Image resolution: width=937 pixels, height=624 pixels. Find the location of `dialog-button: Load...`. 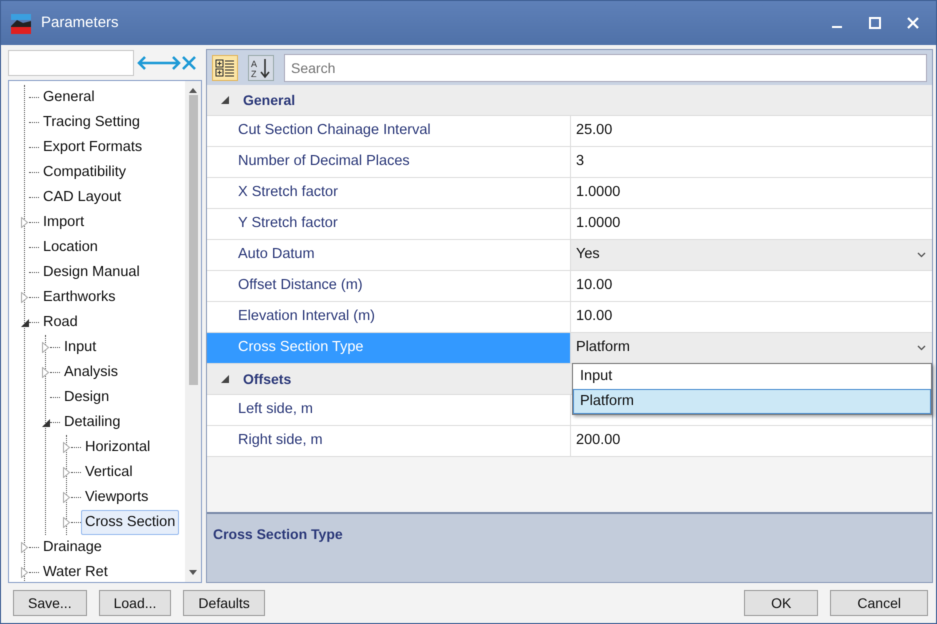

dialog-button: Load... is located at coordinates (135, 603).